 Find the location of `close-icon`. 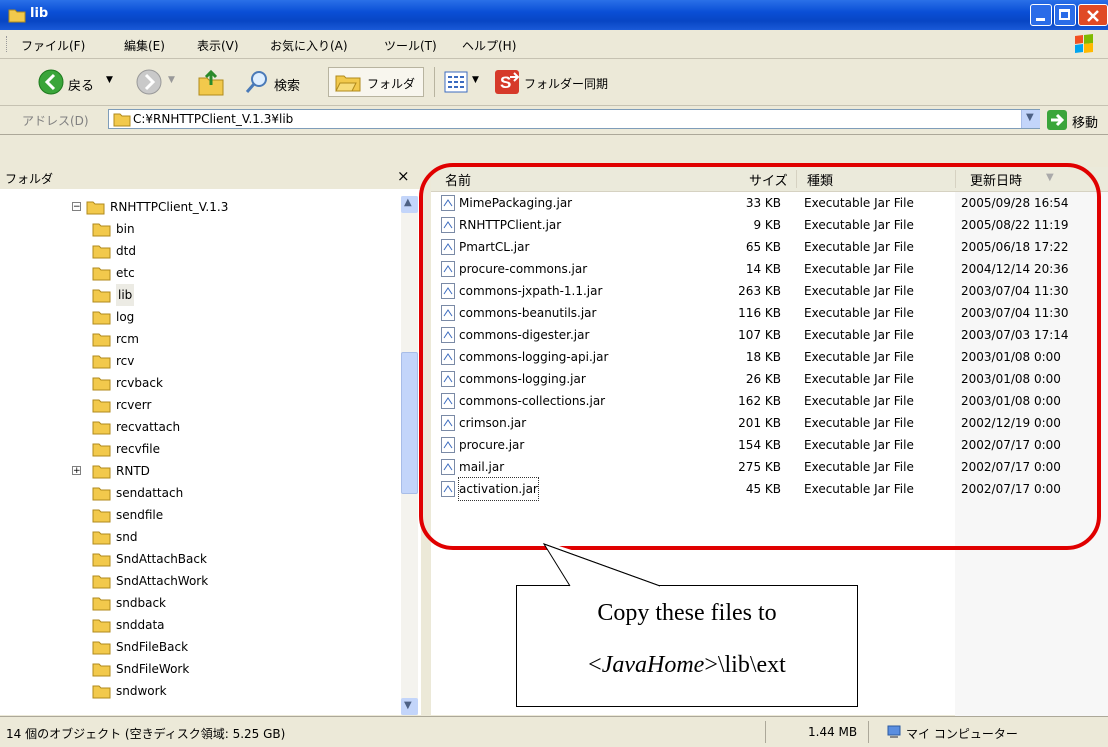

close-icon is located at coordinates (1093, 16).